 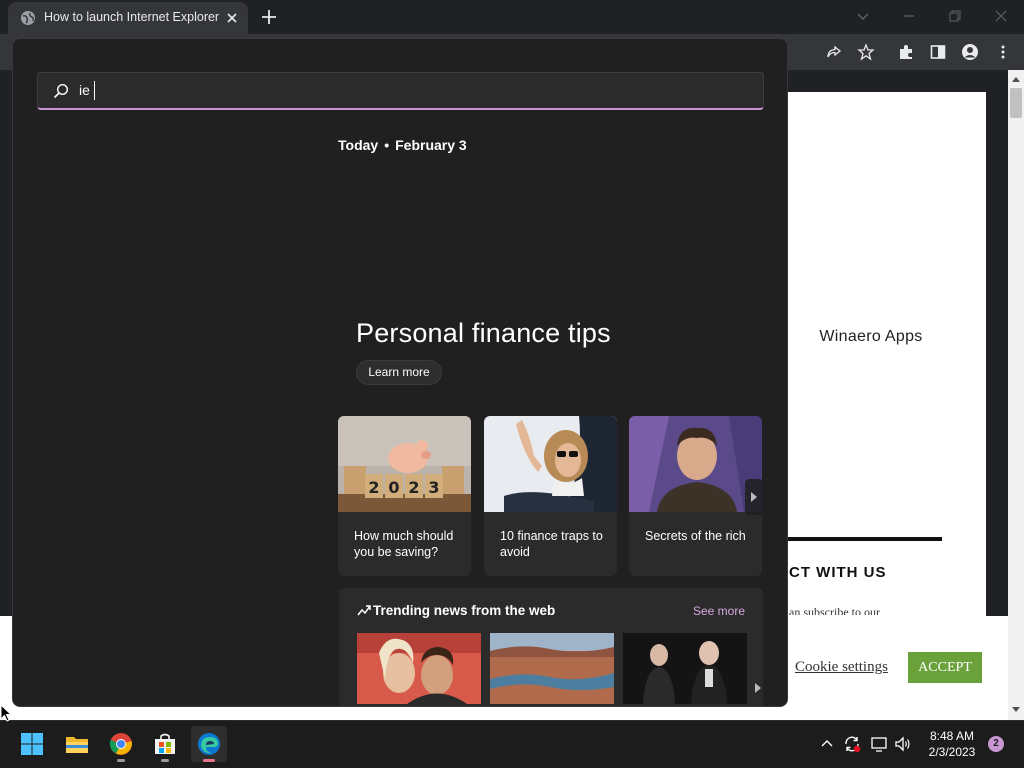 What do you see at coordinates (1016, 103) in the screenshot?
I see `scrollbar-thumb` at bounding box center [1016, 103].